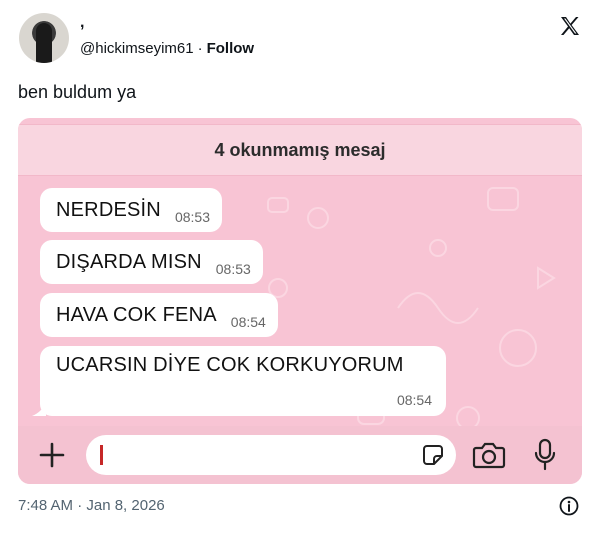 The image size is (600, 535). I want to click on display-name: ,, so click(82, 23).